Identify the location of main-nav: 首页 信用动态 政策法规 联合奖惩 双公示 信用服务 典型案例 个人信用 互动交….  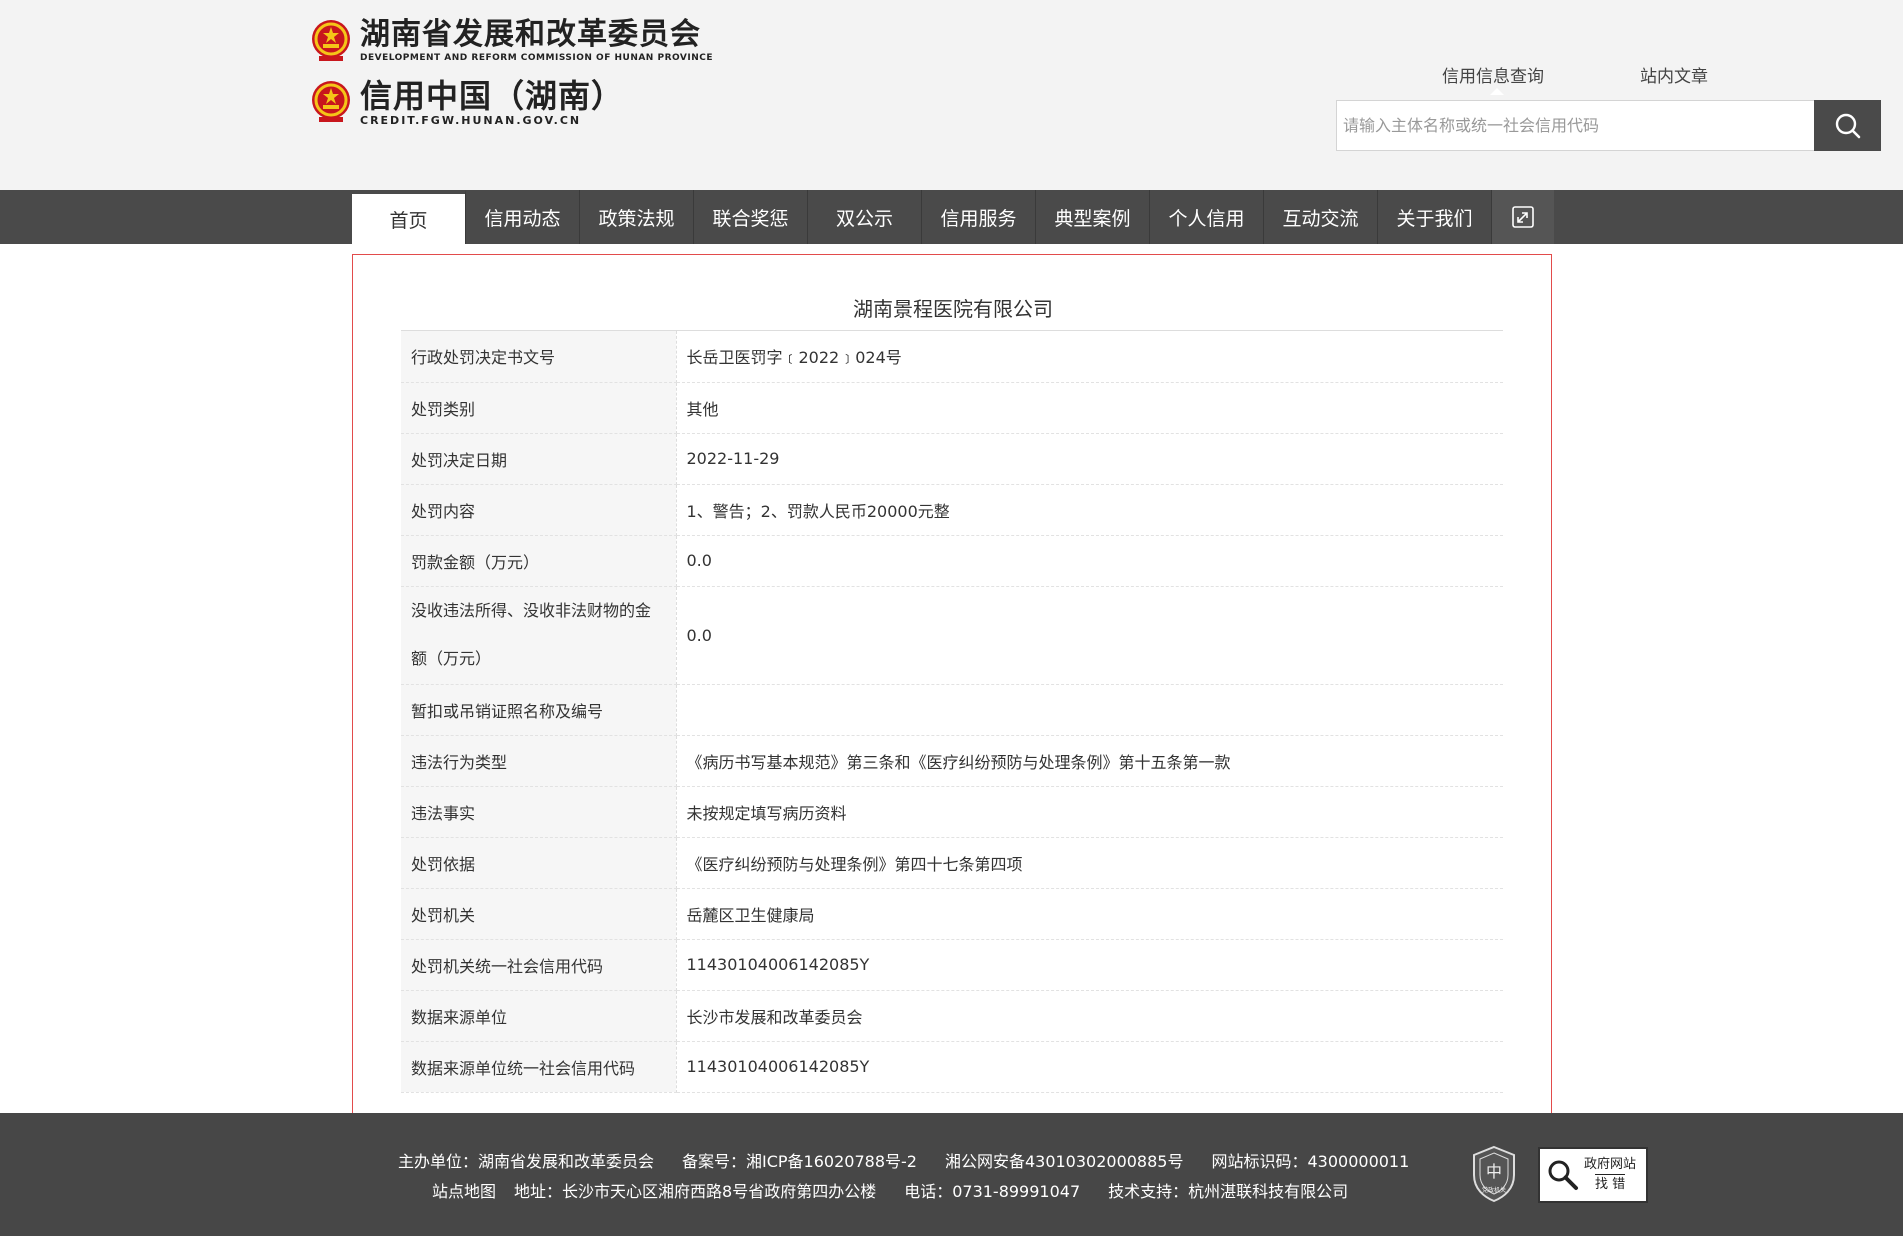
(953, 217).